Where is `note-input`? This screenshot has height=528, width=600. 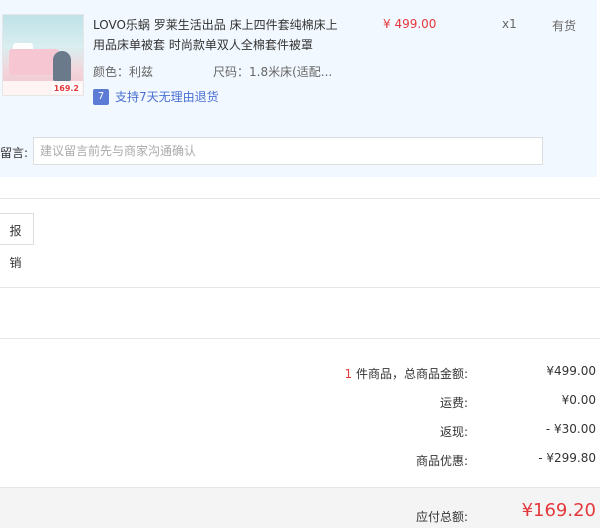 note-input is located at coordinates (288, 151).